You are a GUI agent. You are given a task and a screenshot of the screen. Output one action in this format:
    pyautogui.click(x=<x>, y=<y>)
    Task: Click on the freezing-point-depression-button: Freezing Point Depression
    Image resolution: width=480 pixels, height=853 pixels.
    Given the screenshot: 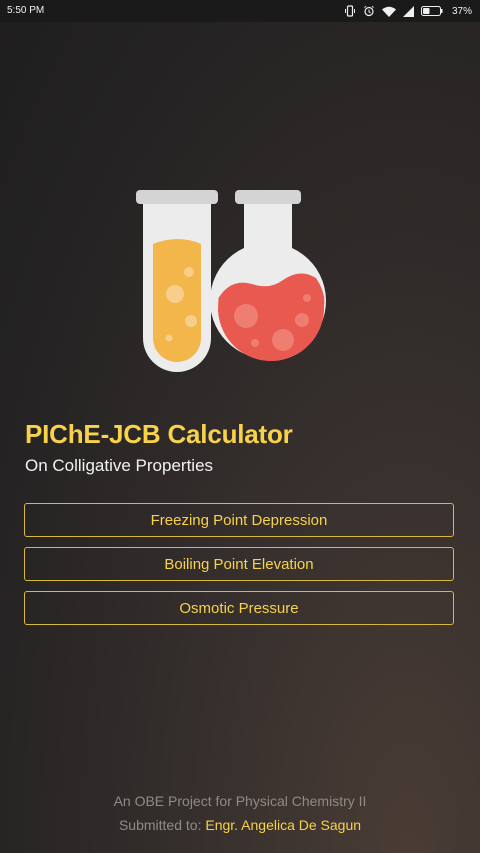 What is the action you would take?
    pyautogui.click(x=239, y=520)
    